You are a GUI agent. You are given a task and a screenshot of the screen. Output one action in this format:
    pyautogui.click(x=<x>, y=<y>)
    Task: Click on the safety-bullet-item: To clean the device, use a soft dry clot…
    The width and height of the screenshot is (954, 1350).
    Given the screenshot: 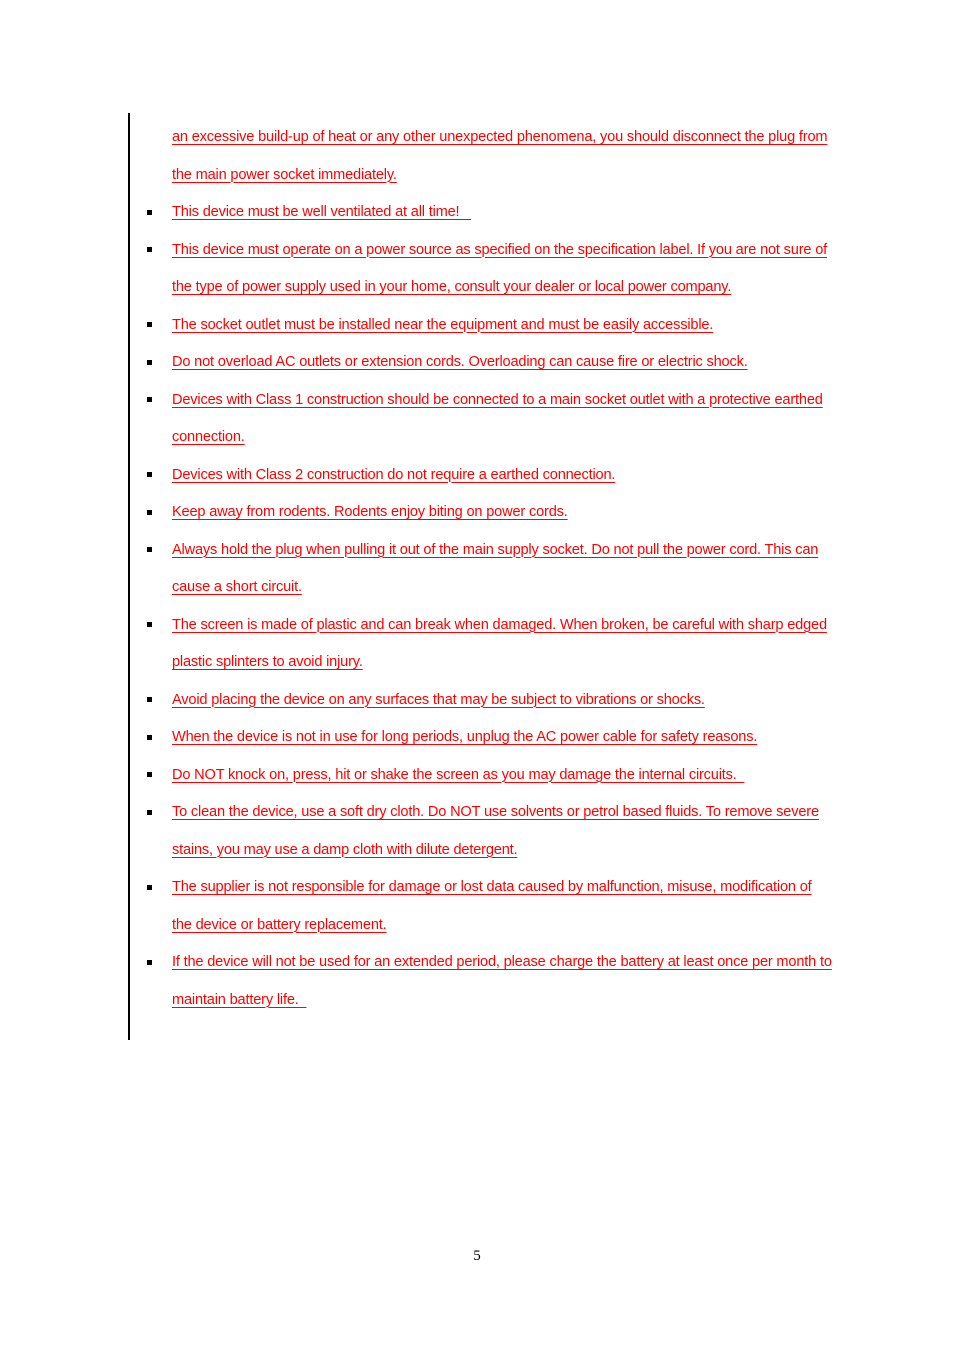 What is the action you would take?
    pyautogui.click(x=493, y=831)
    